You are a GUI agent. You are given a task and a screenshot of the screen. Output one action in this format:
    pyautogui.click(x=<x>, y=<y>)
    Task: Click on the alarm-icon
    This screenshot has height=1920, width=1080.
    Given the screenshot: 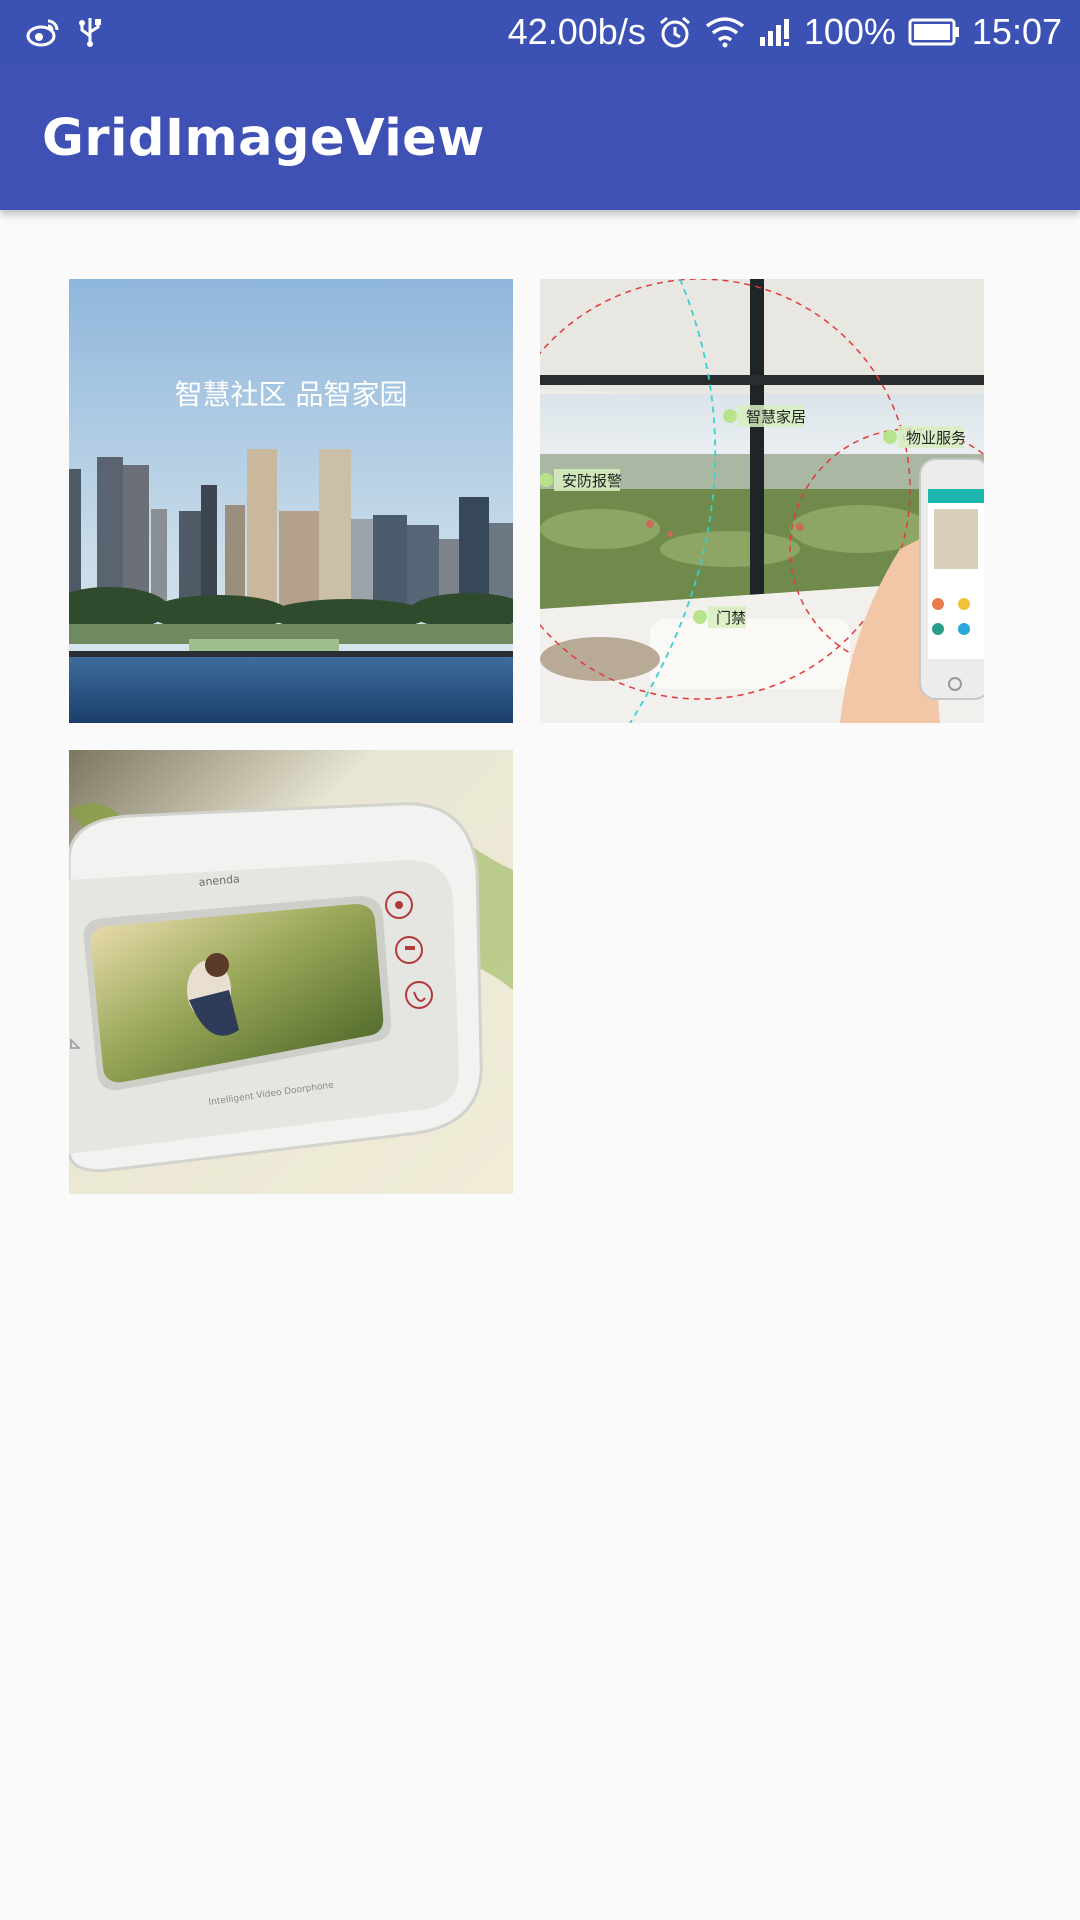 What is the action you would take?
    pyautogui.click(x=675, y=32)
    